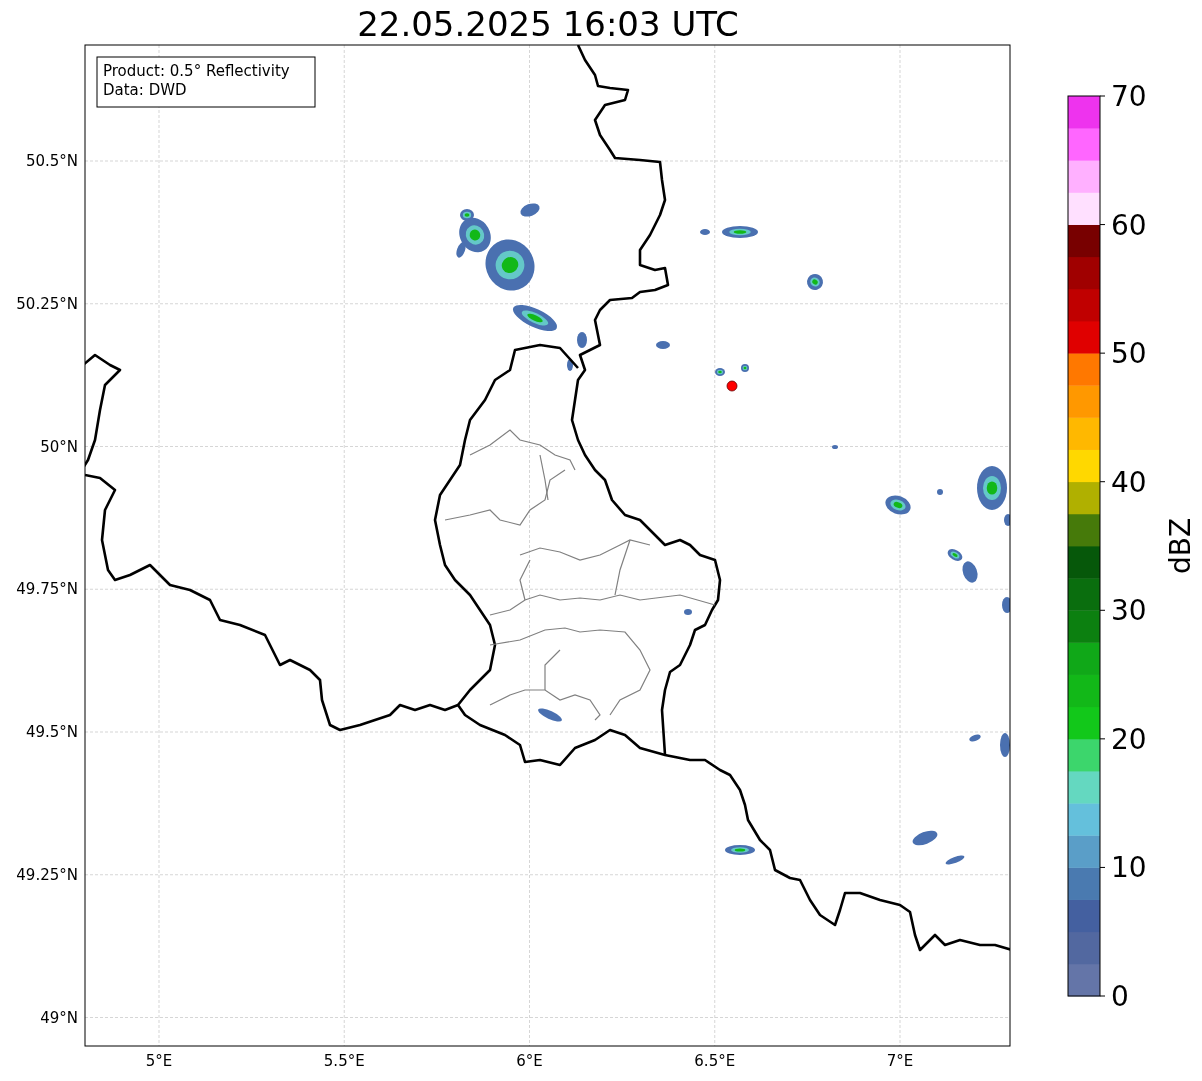 The height and width of the screenshot is (1081, 1202). What do you see at coordinates (47, 589) in the screenshot?
I see `axis-tick-label: 49.75°N` at bounding box center [47, 589].